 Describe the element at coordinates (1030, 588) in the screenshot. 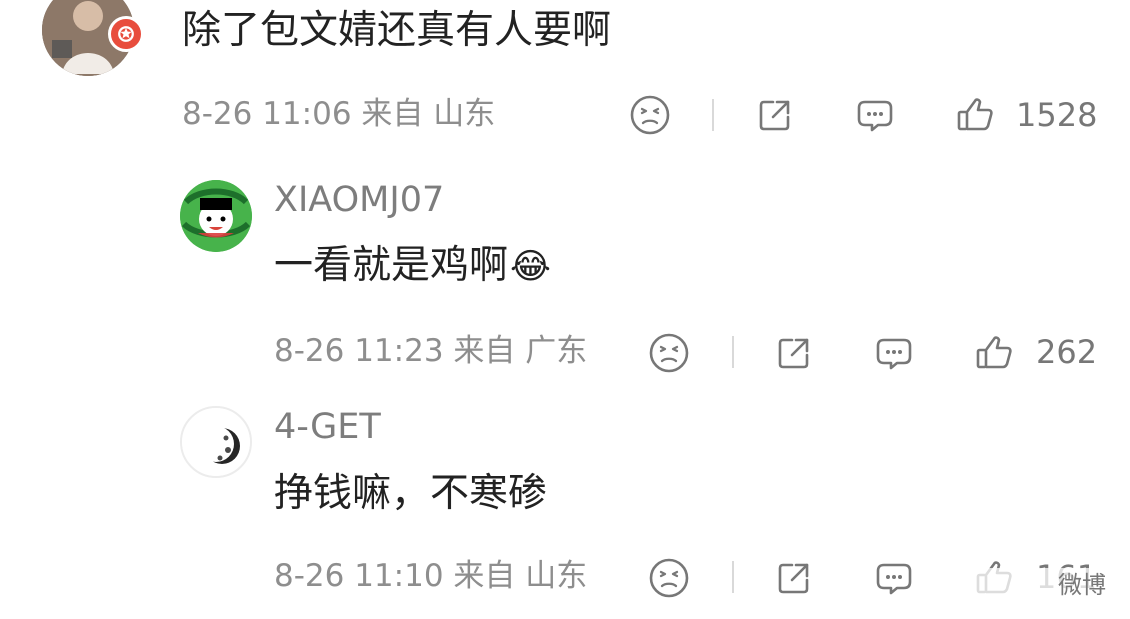

I see `weibo-watermark: 微博` at that location.